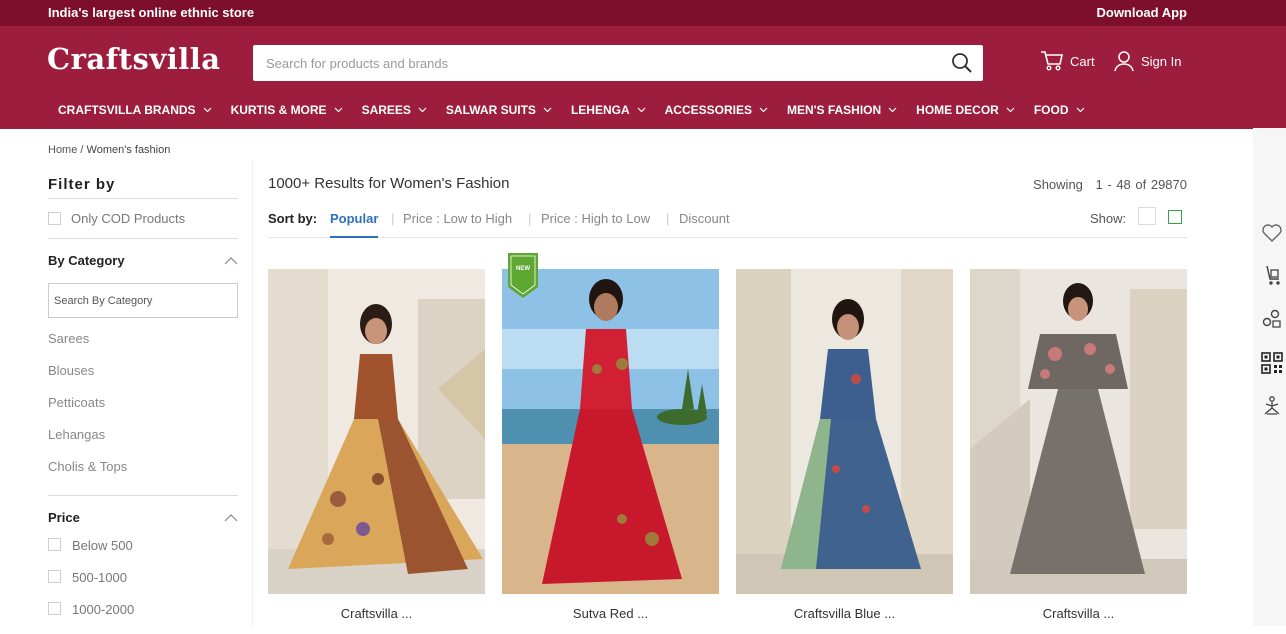  Describe the element at coordinates (82, 184) in the screenshot. I see `filter-title: Filter by` at that location.